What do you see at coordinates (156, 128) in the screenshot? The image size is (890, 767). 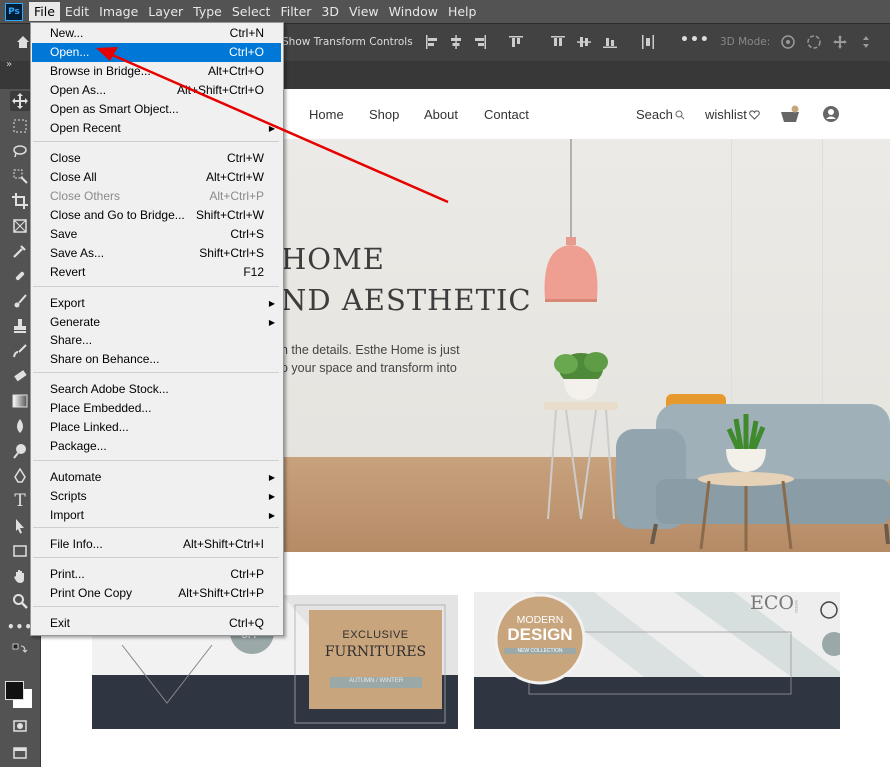 I see `file-menu-item-open-recent: Open Recent ▶` at bounding box center [156, 128].